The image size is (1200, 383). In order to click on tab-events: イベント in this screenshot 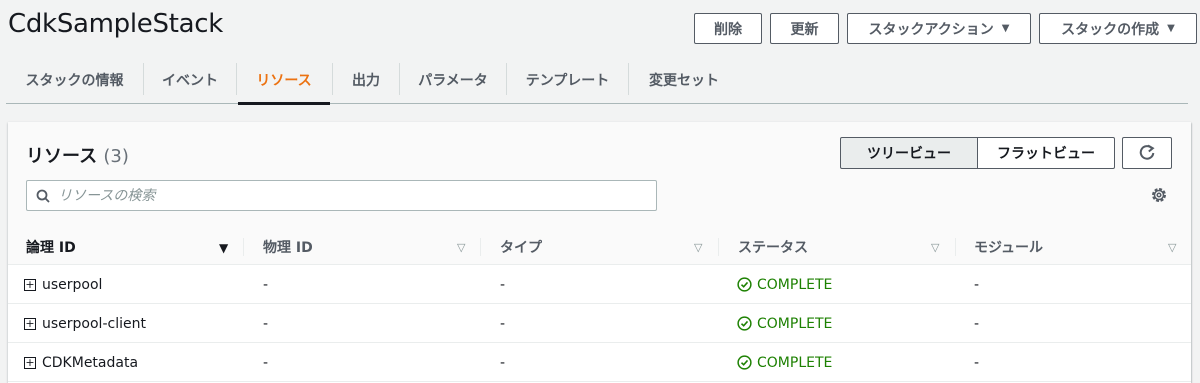, I will do `click(190, 80)`.